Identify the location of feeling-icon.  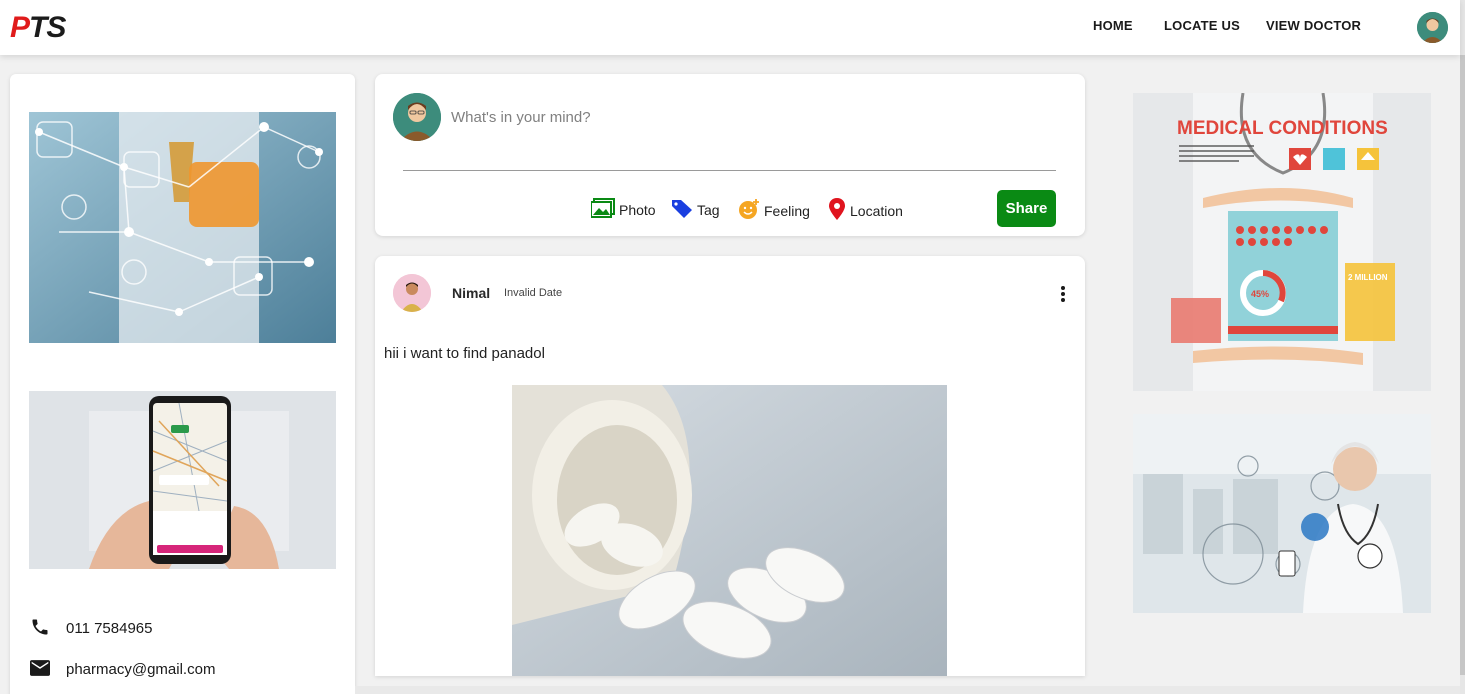
(749, 210).